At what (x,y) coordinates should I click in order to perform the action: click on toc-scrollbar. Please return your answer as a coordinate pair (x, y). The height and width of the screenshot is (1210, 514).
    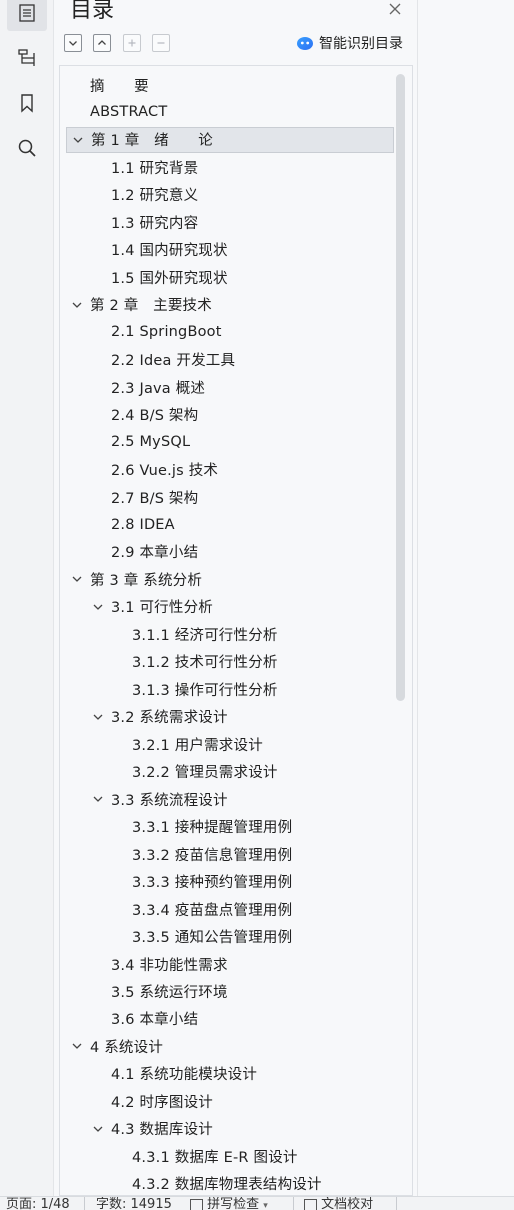
    Looking at the image, I should click on (400, 387).